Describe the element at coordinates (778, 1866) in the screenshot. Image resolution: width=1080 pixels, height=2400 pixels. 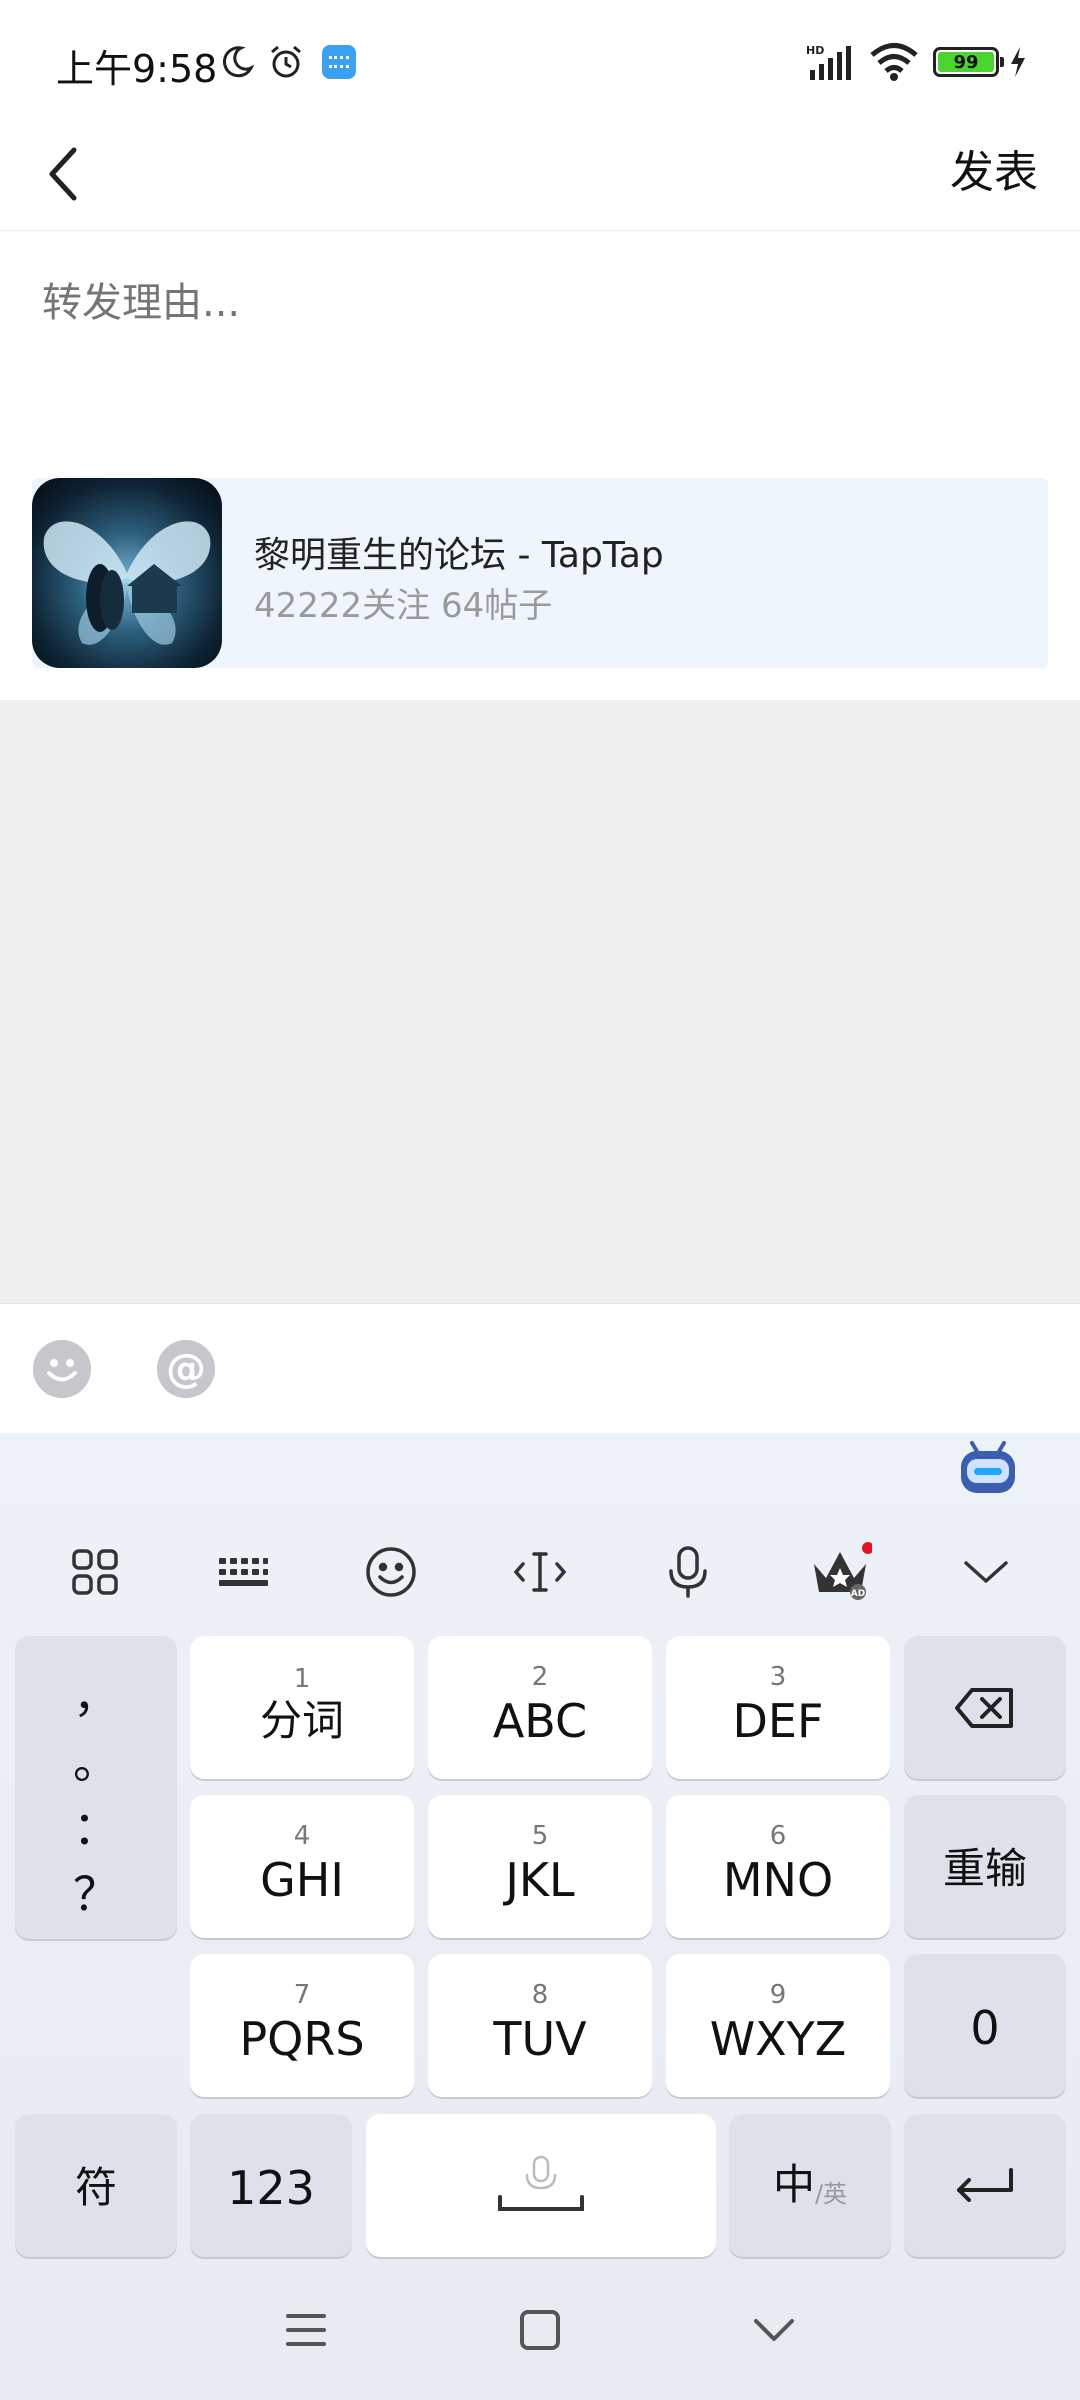
I see `key-6: 6 MNO` at that location.